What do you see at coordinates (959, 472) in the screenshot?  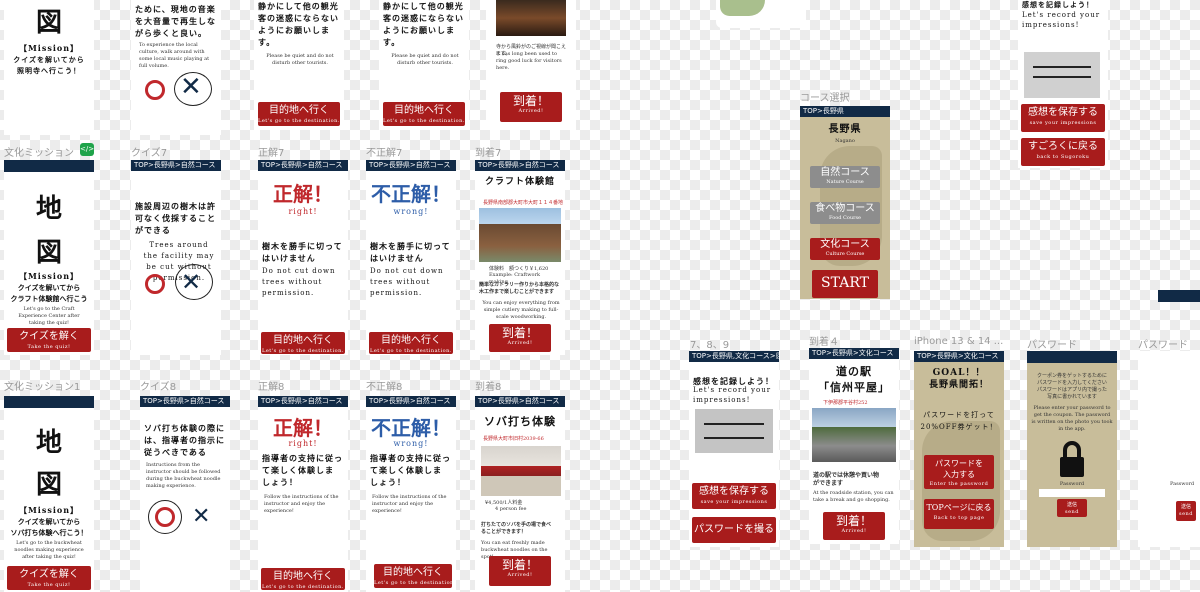 I see `enter-password-button: パスワードを 入力する Enter the password` at bounding box center [959, 472].